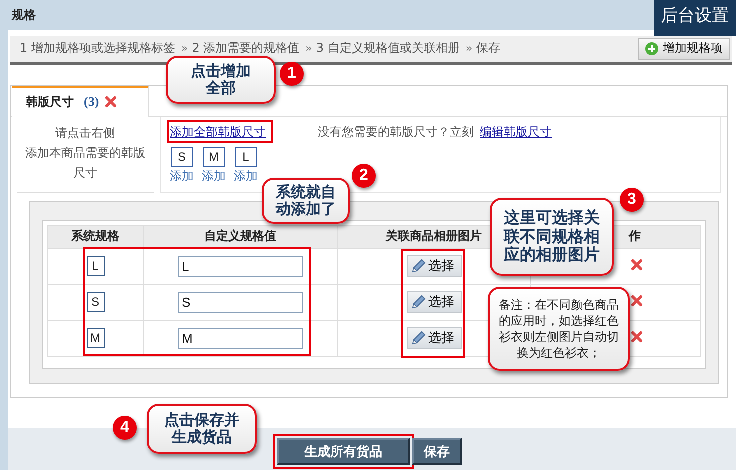  I want to click on tab-count: (3), so click(92, 102).